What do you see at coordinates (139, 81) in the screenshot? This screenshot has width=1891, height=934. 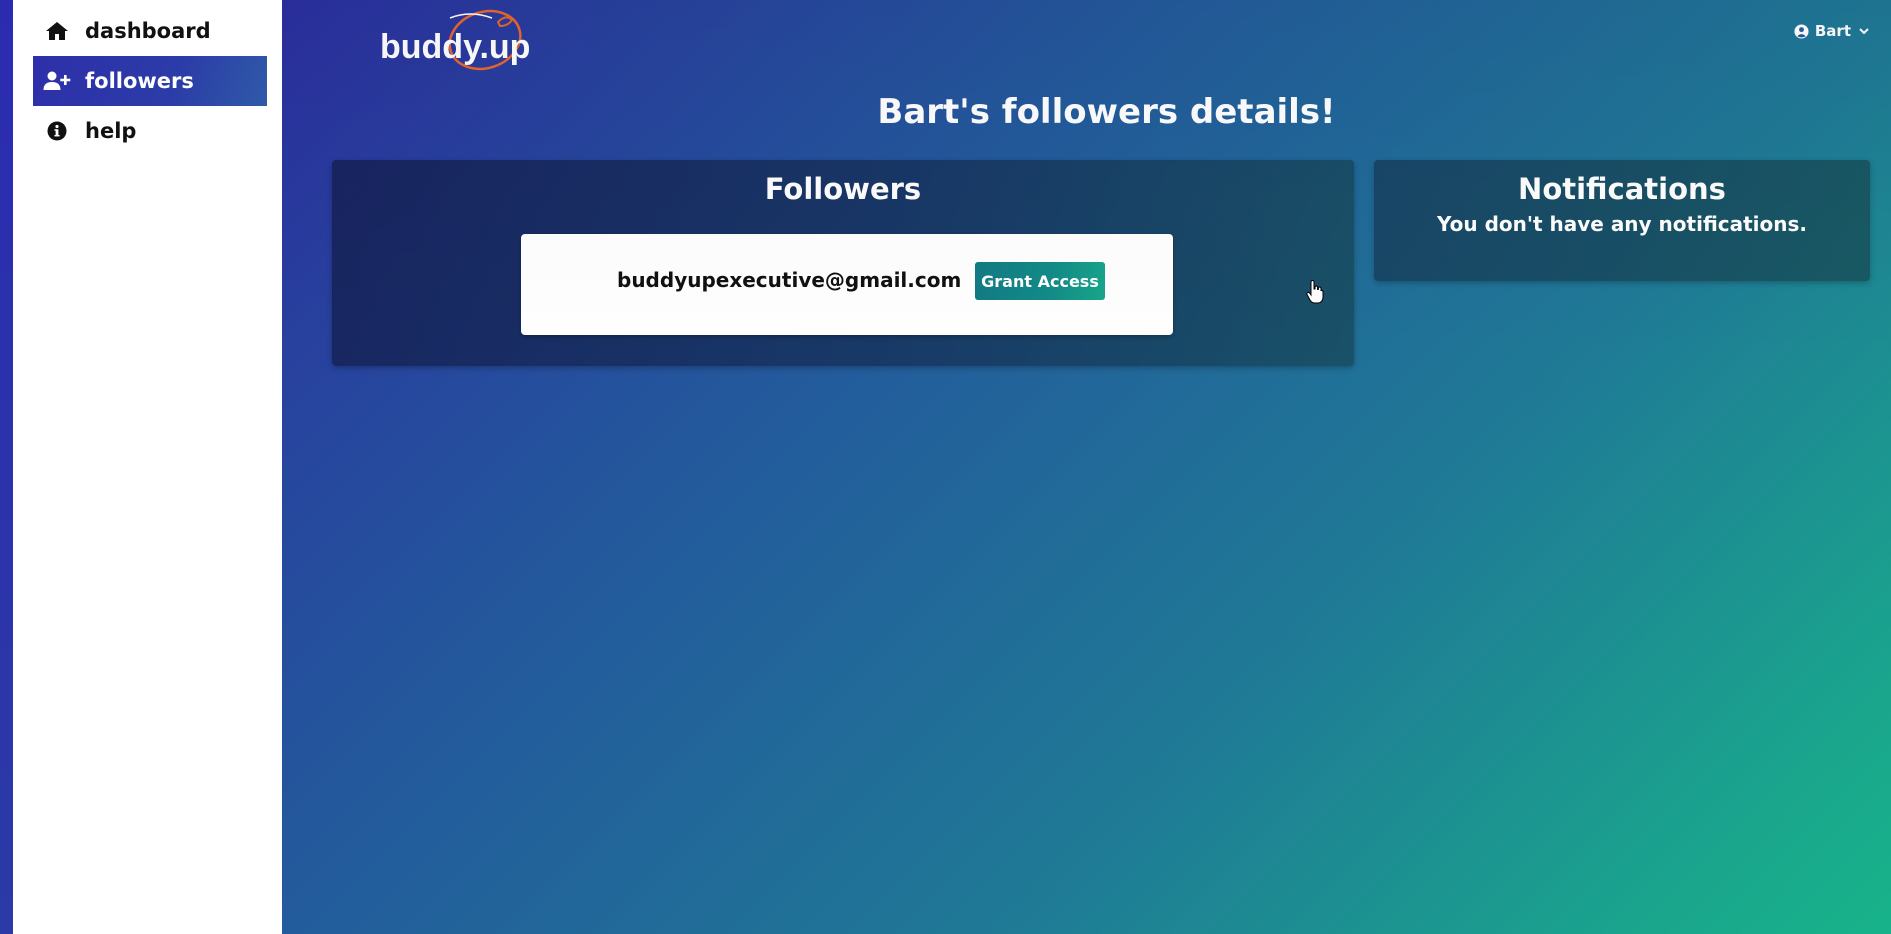 I see `sidebar-item-label: followers` at bounding box center [139, 81].